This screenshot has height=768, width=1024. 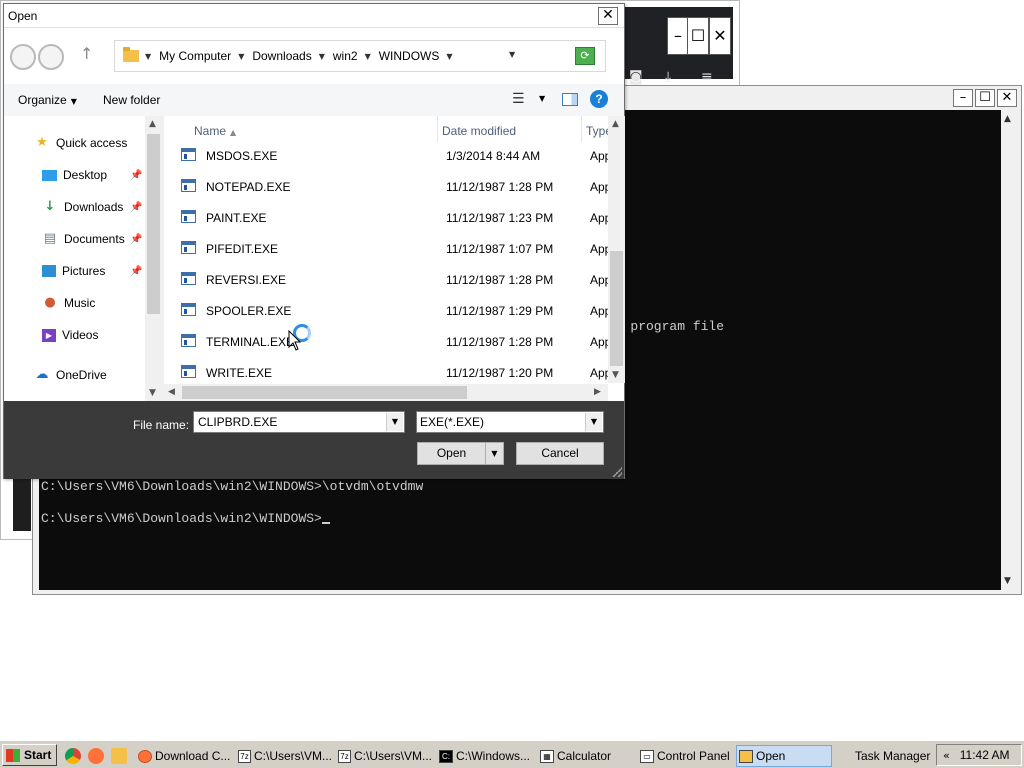 I want to click on sort-ascending-icon: ▲, so click(x=233, y=132).